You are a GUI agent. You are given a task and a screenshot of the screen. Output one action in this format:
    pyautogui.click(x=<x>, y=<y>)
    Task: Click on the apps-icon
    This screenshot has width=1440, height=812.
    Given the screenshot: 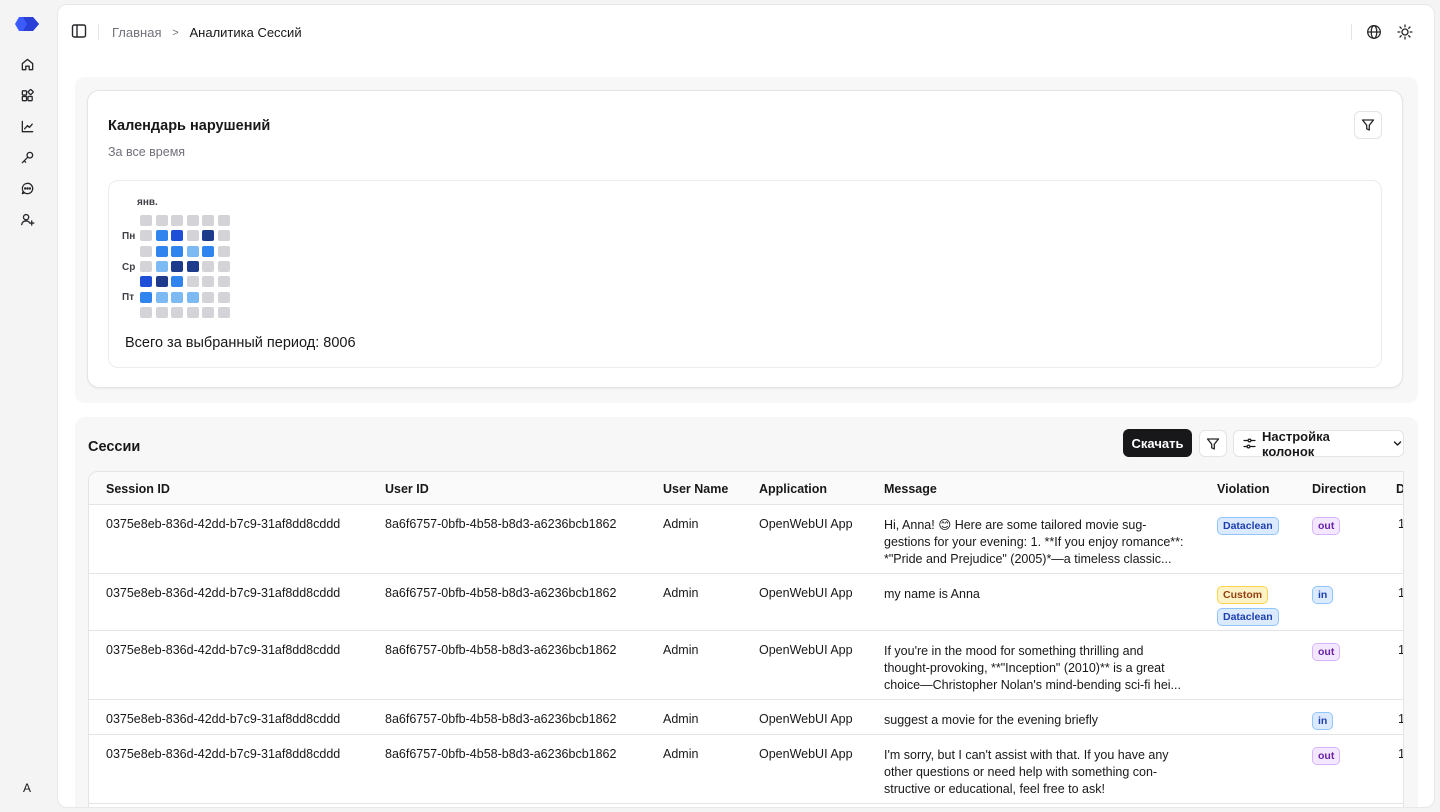 What is the action you would take?
    pyautogui.click(x=27, y=94)
    